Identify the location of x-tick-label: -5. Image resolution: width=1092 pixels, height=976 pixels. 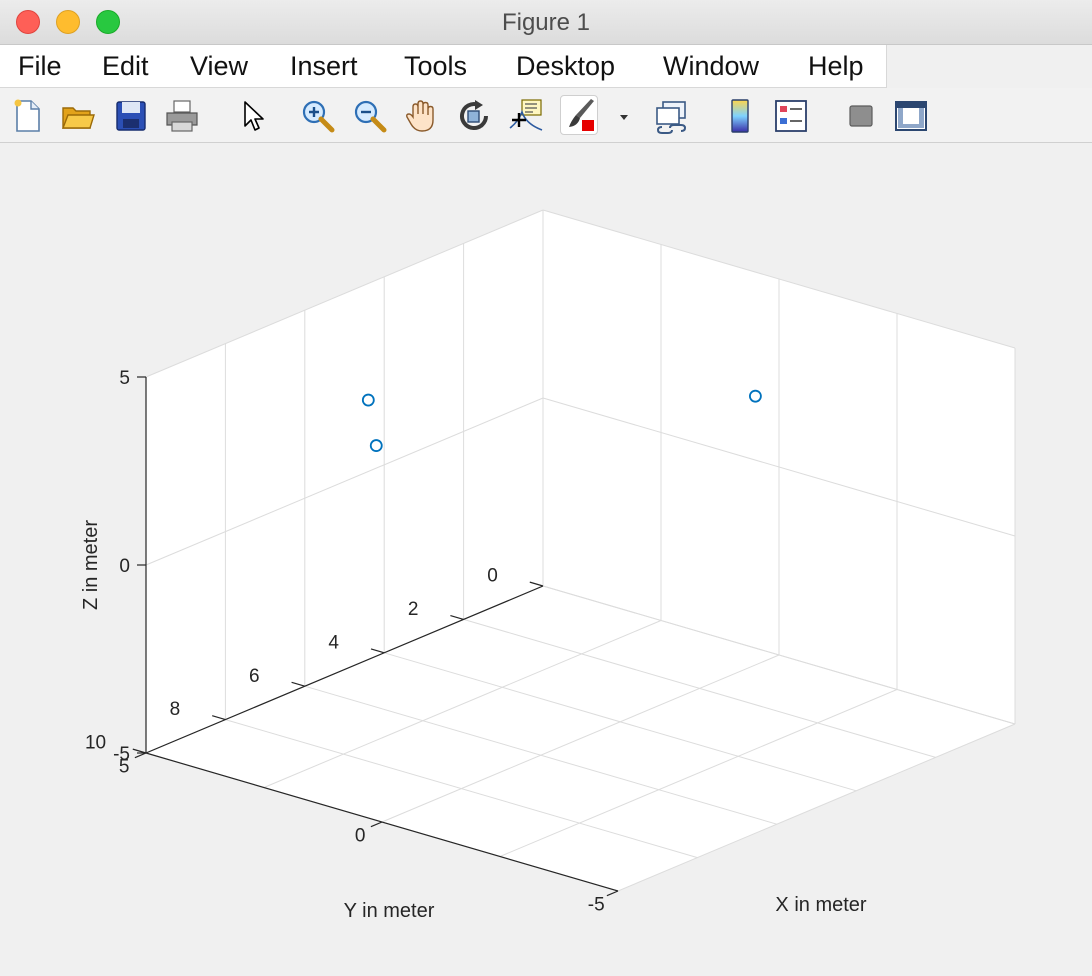
(596, 905).